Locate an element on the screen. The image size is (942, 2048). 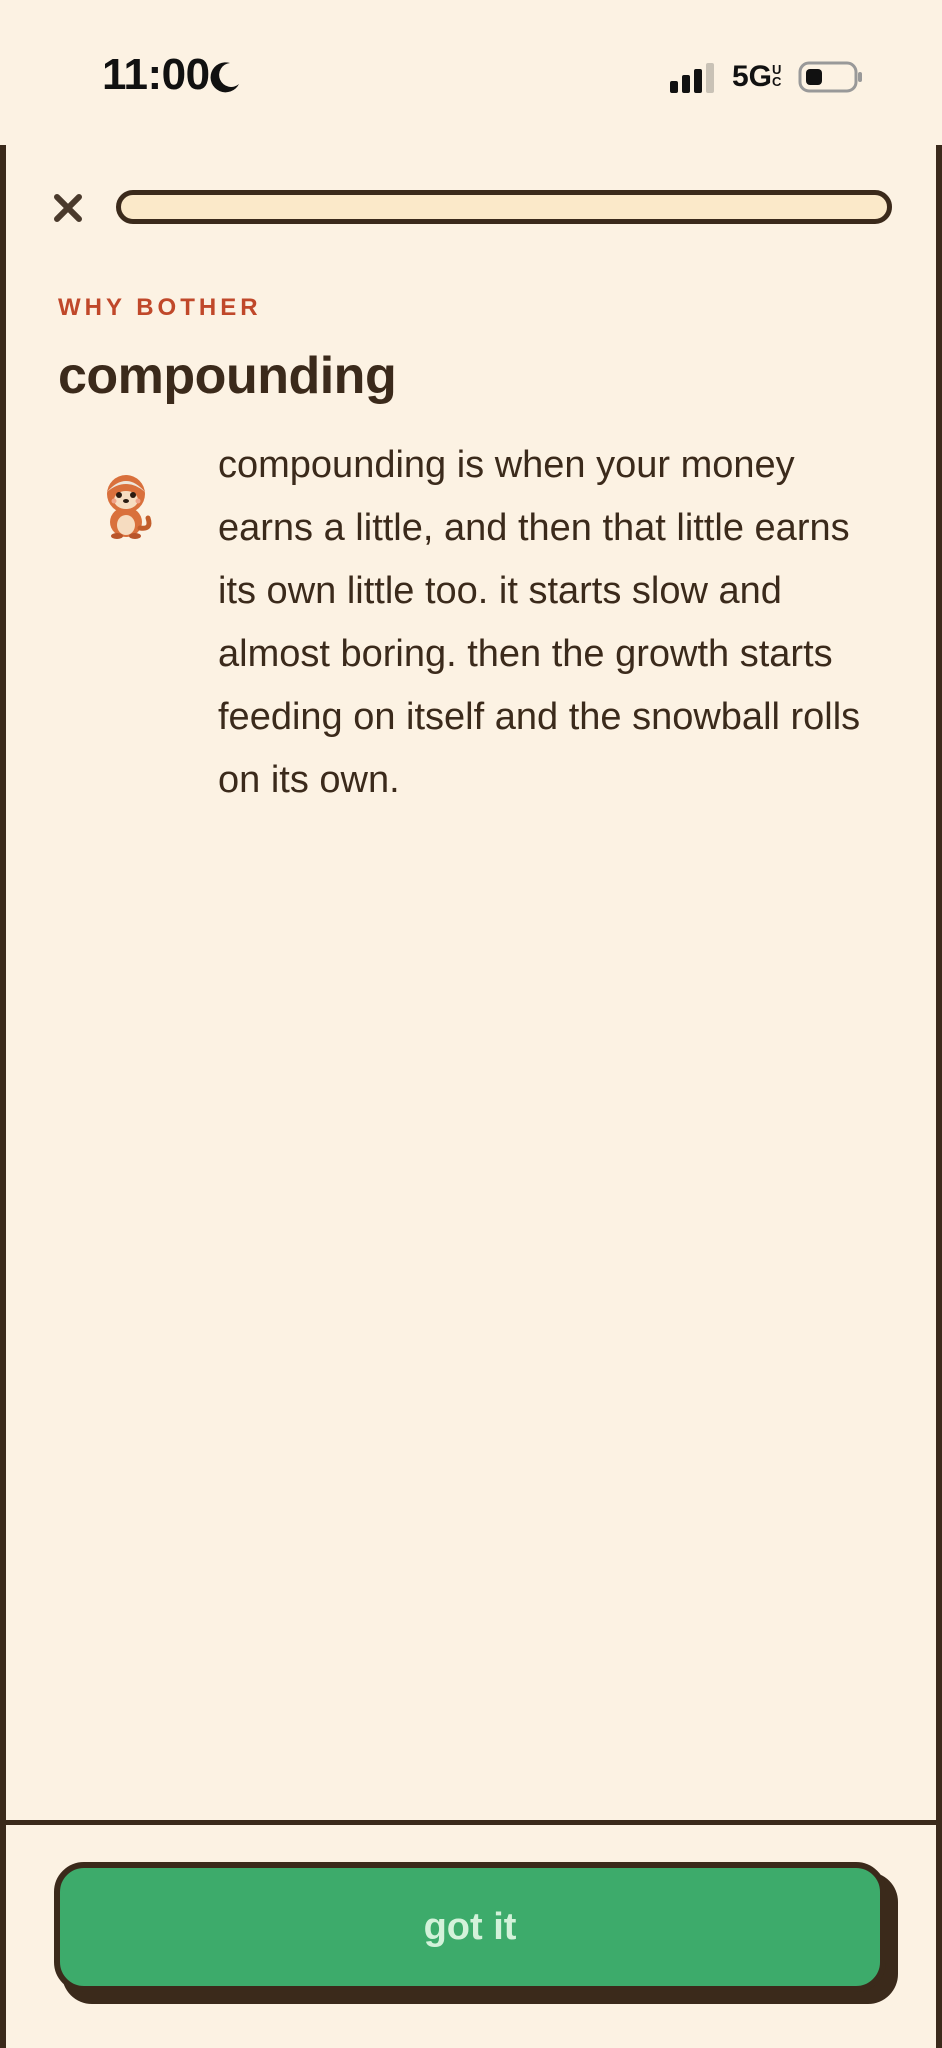
got-it-label: got it is located at coordinates (470, 1926).